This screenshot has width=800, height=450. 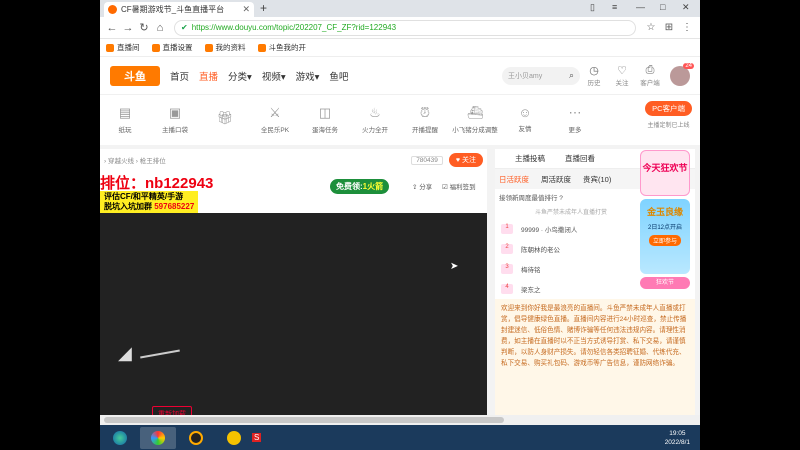 I want to click on nav-home: 首页, so click(x=179, y=76).